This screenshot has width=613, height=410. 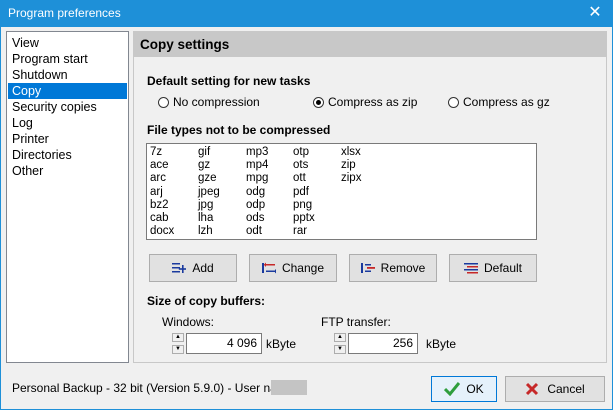 What do you see at coordinates (0, 218) in the screenshot?
I see `window-border-left` at bounding box center [0, 218].